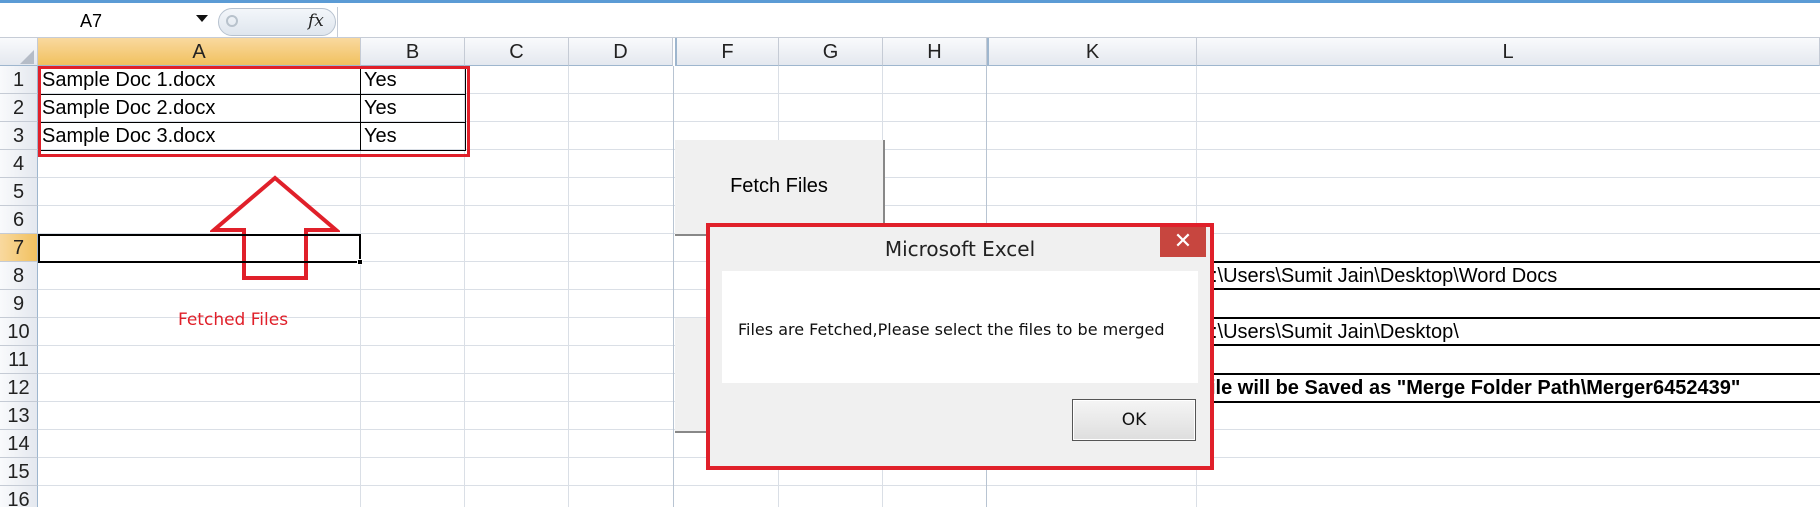 This screenshot has width=1820, height=507. What do you see at coordinates (199, 248) in the screenshot?
I see `active-cell-a7` at bounding box center [199, 248].